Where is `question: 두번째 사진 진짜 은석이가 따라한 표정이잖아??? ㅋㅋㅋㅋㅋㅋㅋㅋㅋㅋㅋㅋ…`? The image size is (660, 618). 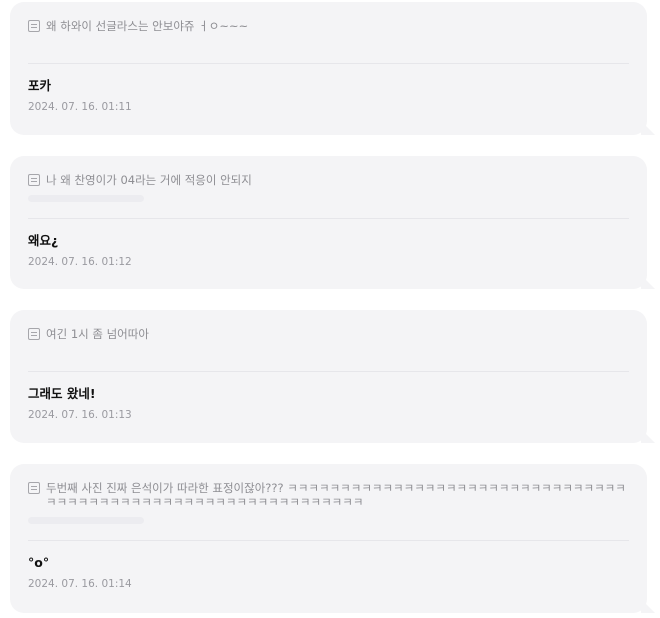
question: 두번째 사진 진짜 은석이가 따라한 표정이잖아??? ㅋㅋㅋㅋㅋㅋㅋㅋㅋㅋㅋㅋ… is located at coordinates (328, 495).